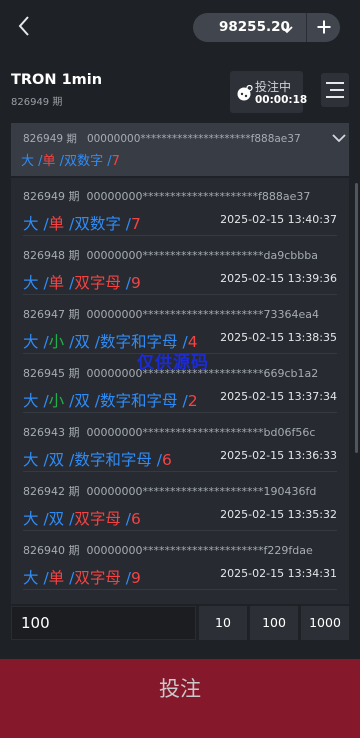 This screenshot has height=738, width=360. I want to click on row-time: 2025-02-15 13:40:37, so click(278, 219).